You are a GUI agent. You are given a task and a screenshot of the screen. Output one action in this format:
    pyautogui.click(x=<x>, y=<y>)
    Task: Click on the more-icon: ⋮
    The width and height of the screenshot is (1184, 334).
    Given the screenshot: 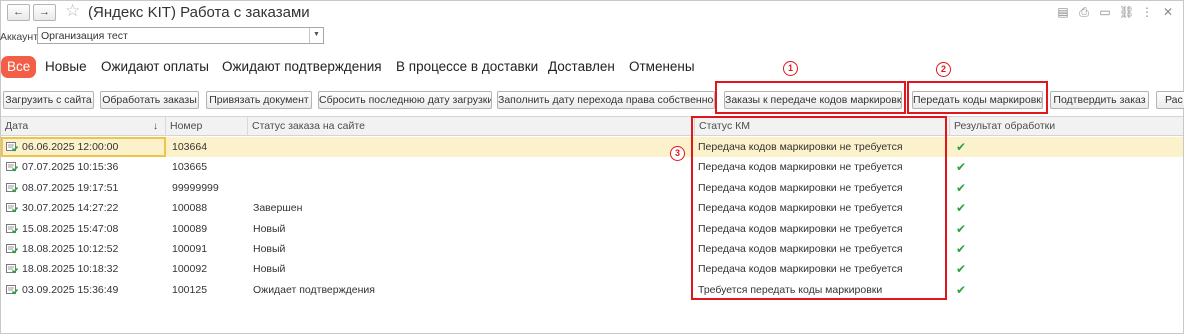 What is the action you would take?
    pyautogui.click(x=1147, y=12)
    